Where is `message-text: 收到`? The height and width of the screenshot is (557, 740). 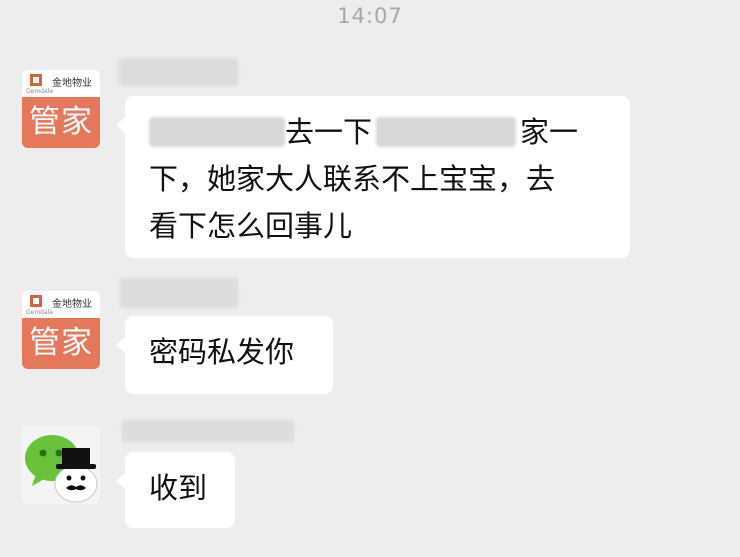
message-text: 收到 is located at coordinates (178, 488).